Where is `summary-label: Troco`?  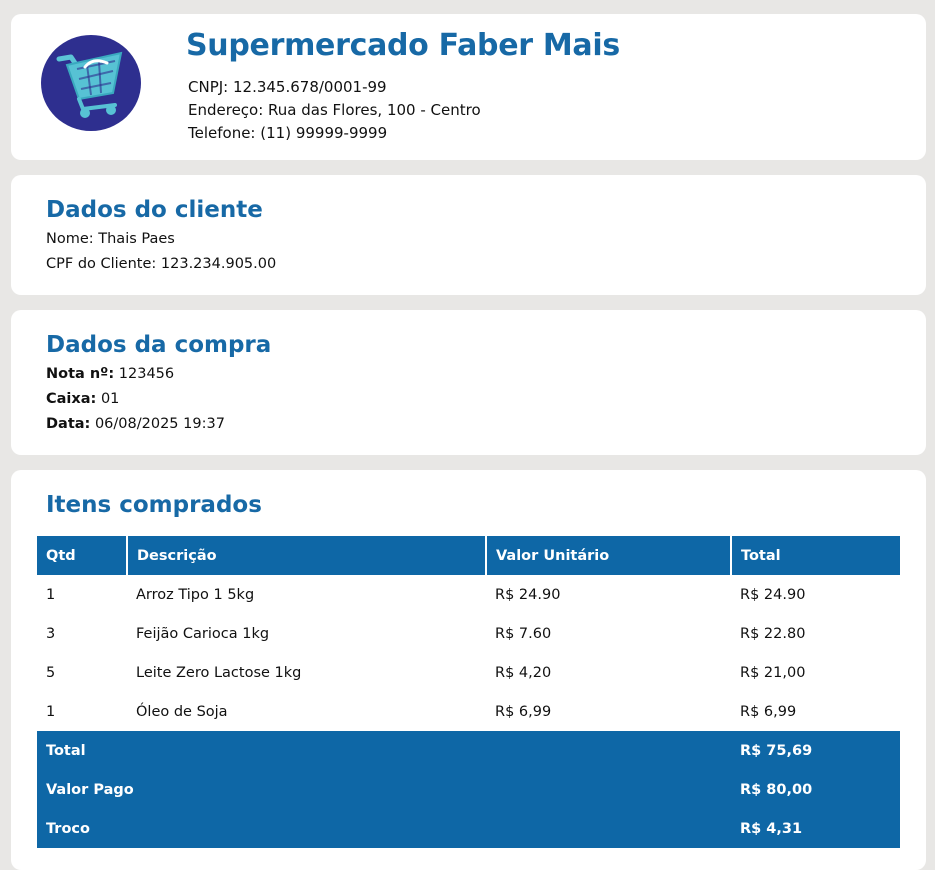
summary-label: Troco is located at coordinates (384, 828).